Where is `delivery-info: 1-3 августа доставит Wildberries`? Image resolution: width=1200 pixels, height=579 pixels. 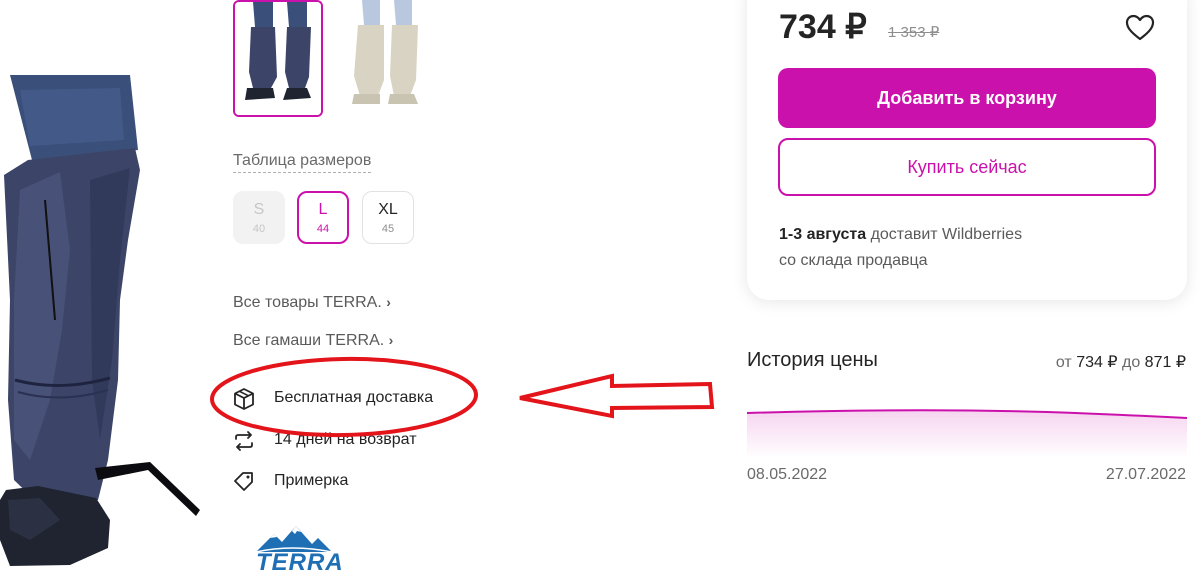
delivery-info: 1-3 августа доставит Wildberries is located at coordinates (900, 235).